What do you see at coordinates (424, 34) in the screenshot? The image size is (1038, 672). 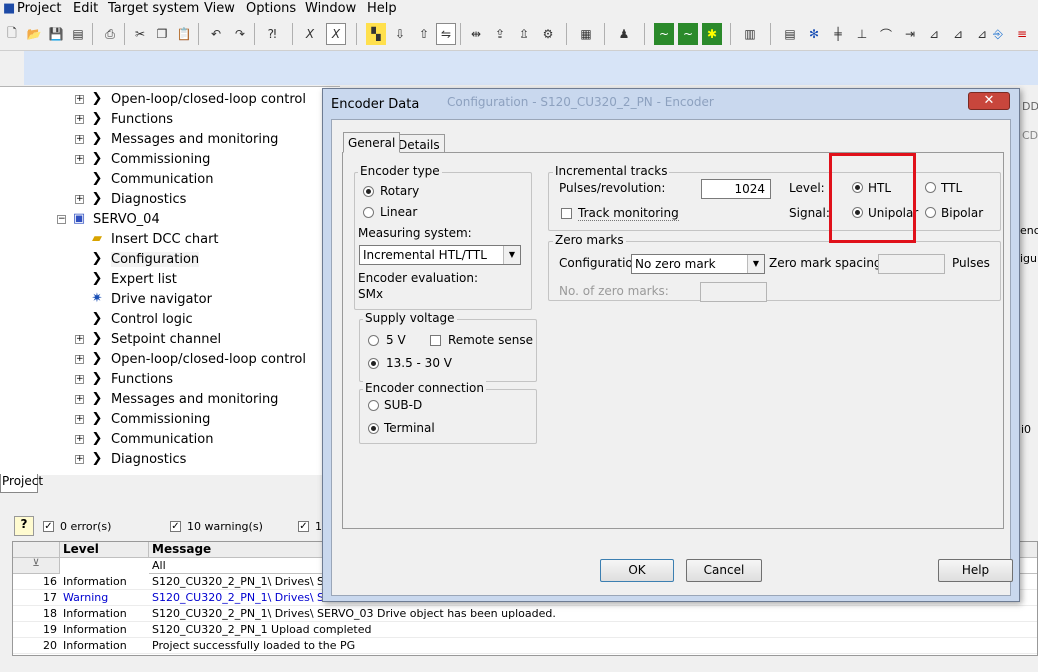 I see `upload-icon: ⇧` at bounding box center [424, 34].